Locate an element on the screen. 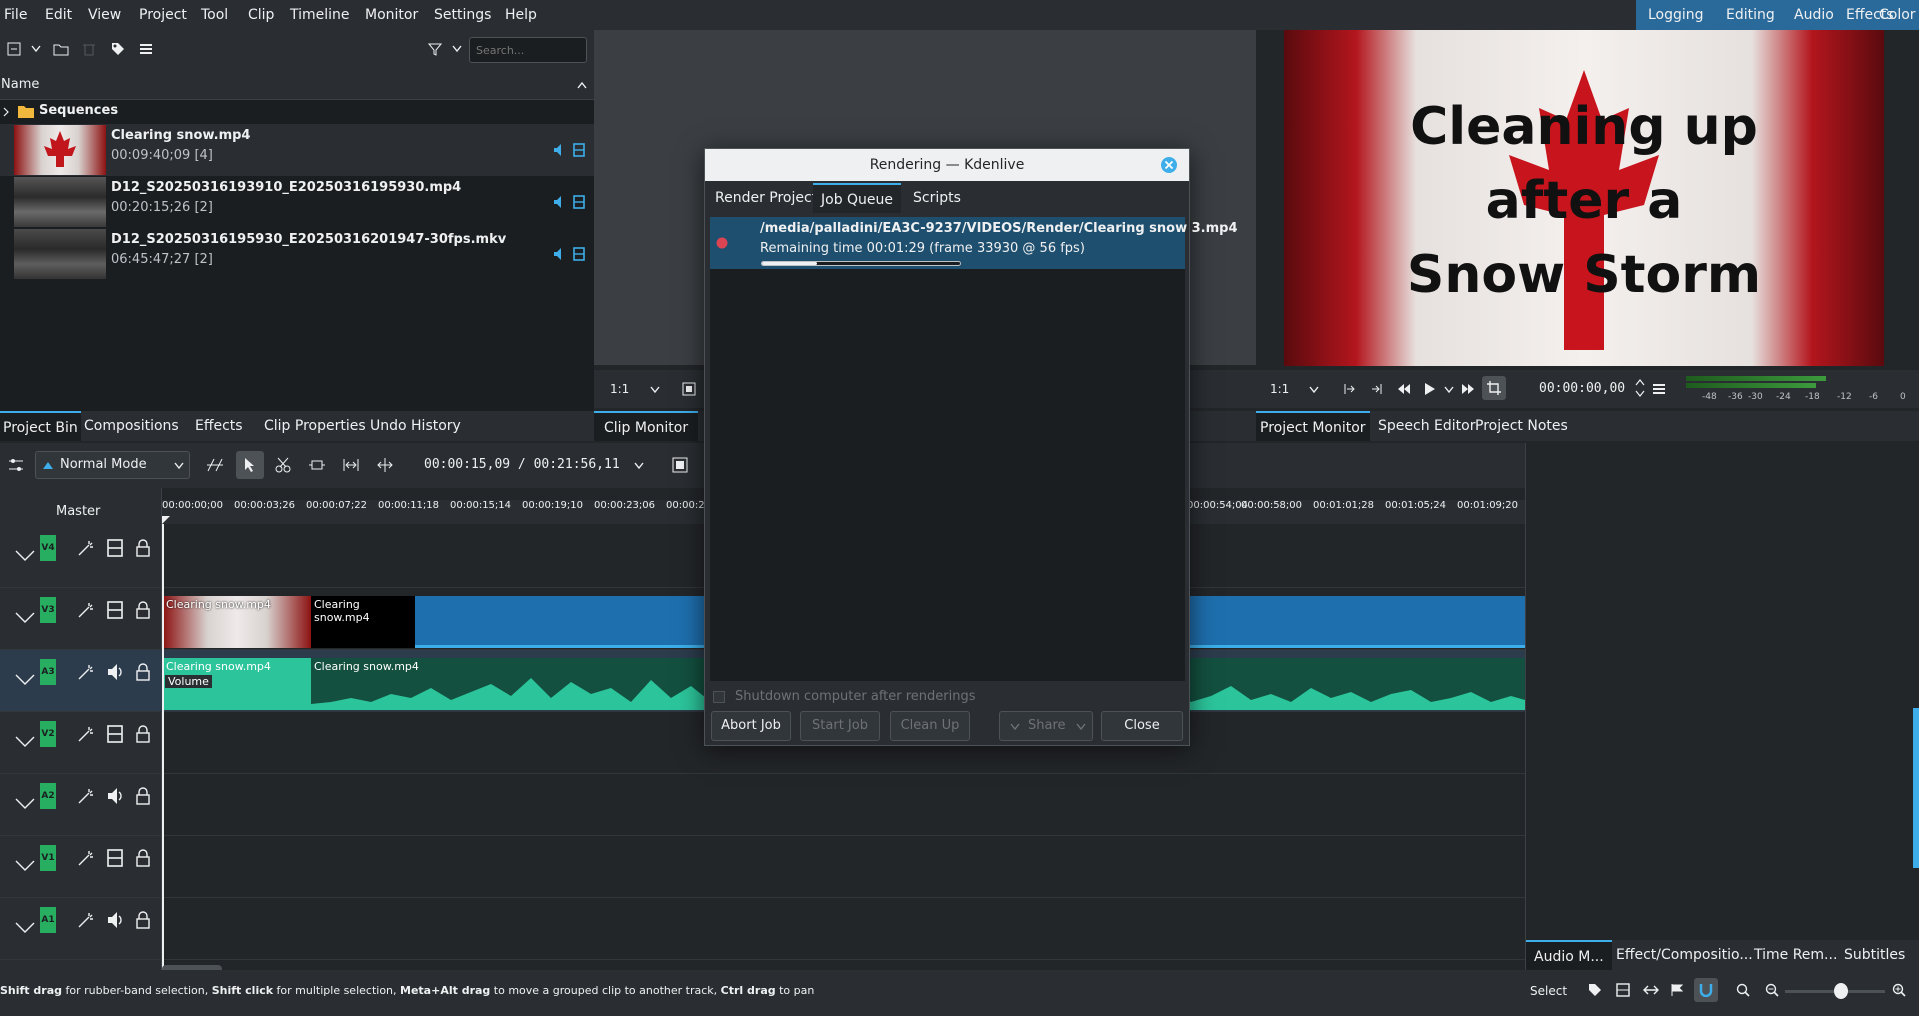 This screenshot has width=1919, height=1016. project-timecode: 00:00:00,00 is located at coordinates (1582, 388).